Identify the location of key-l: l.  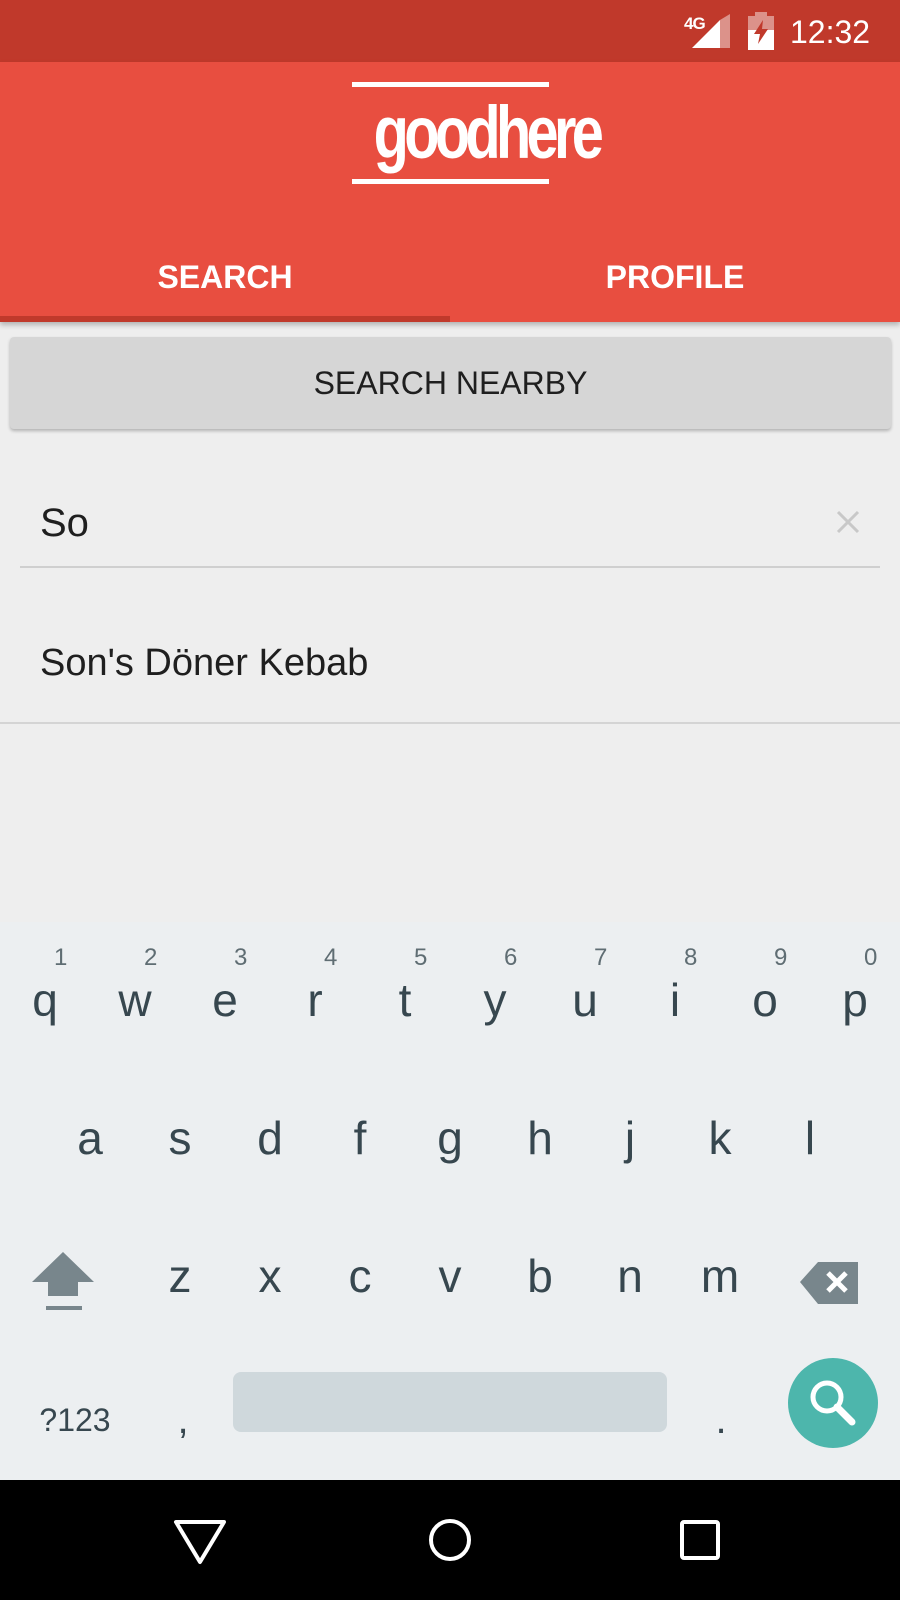
(810, 1128).